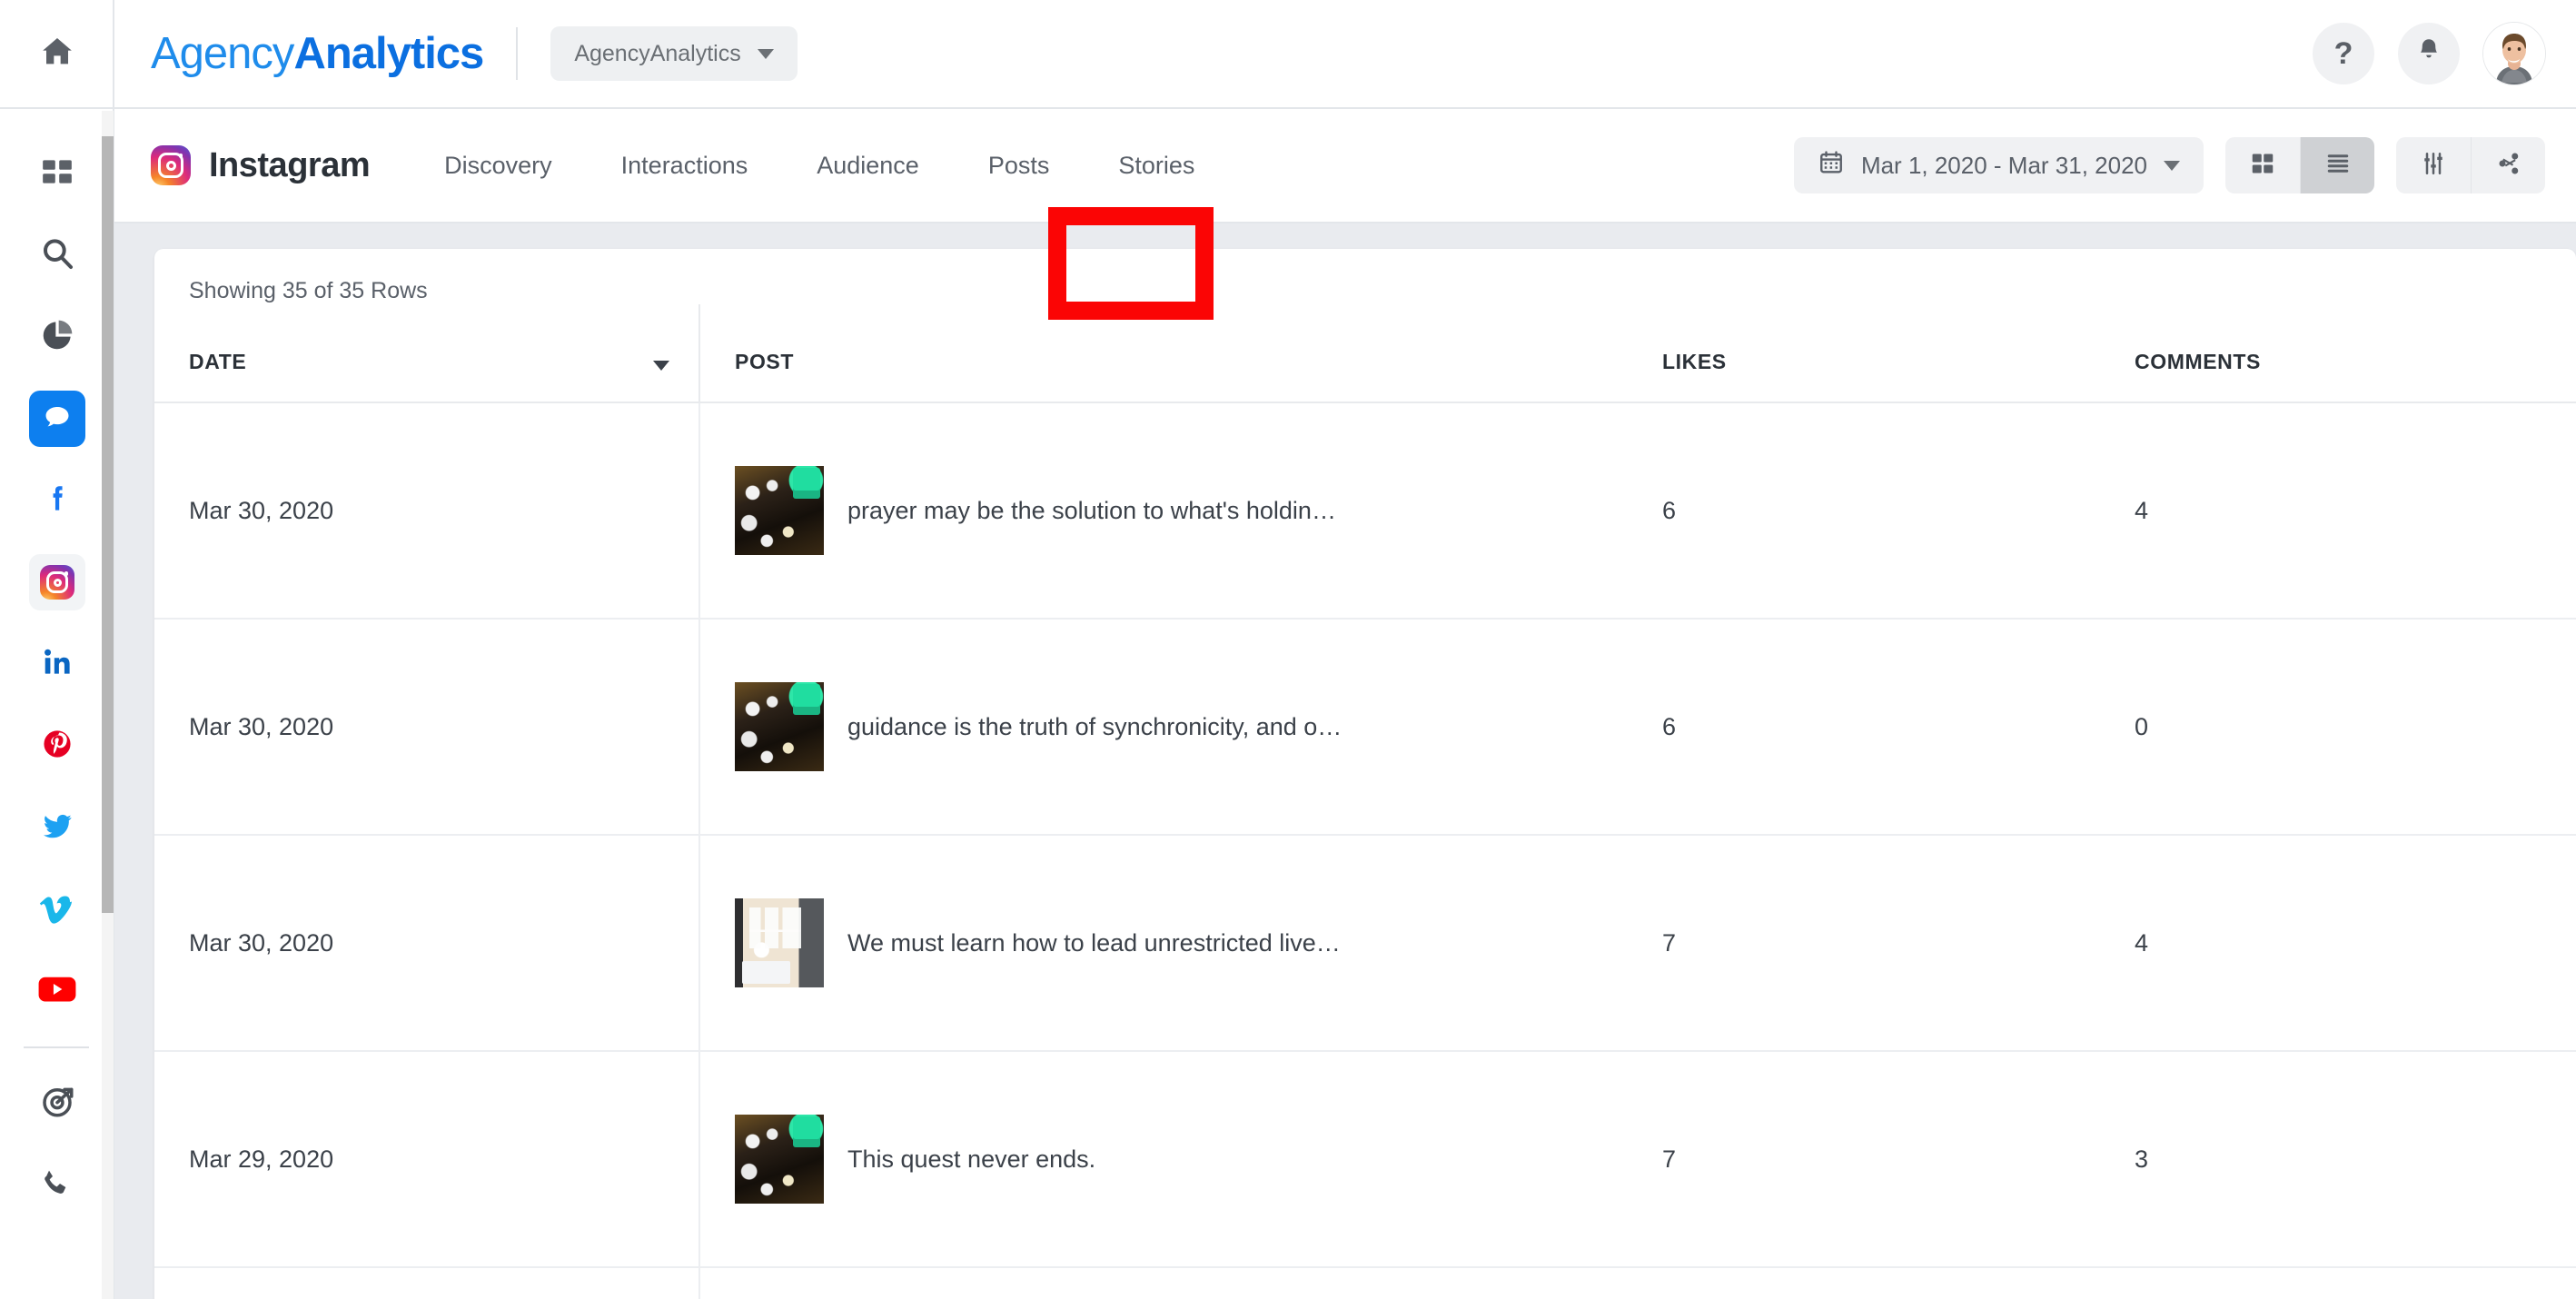 This screenshot has height=1299, width=2576. Describe the element at coordinates (426, 353) in the screenshot. I see `column-header-date: DATE` at that location.